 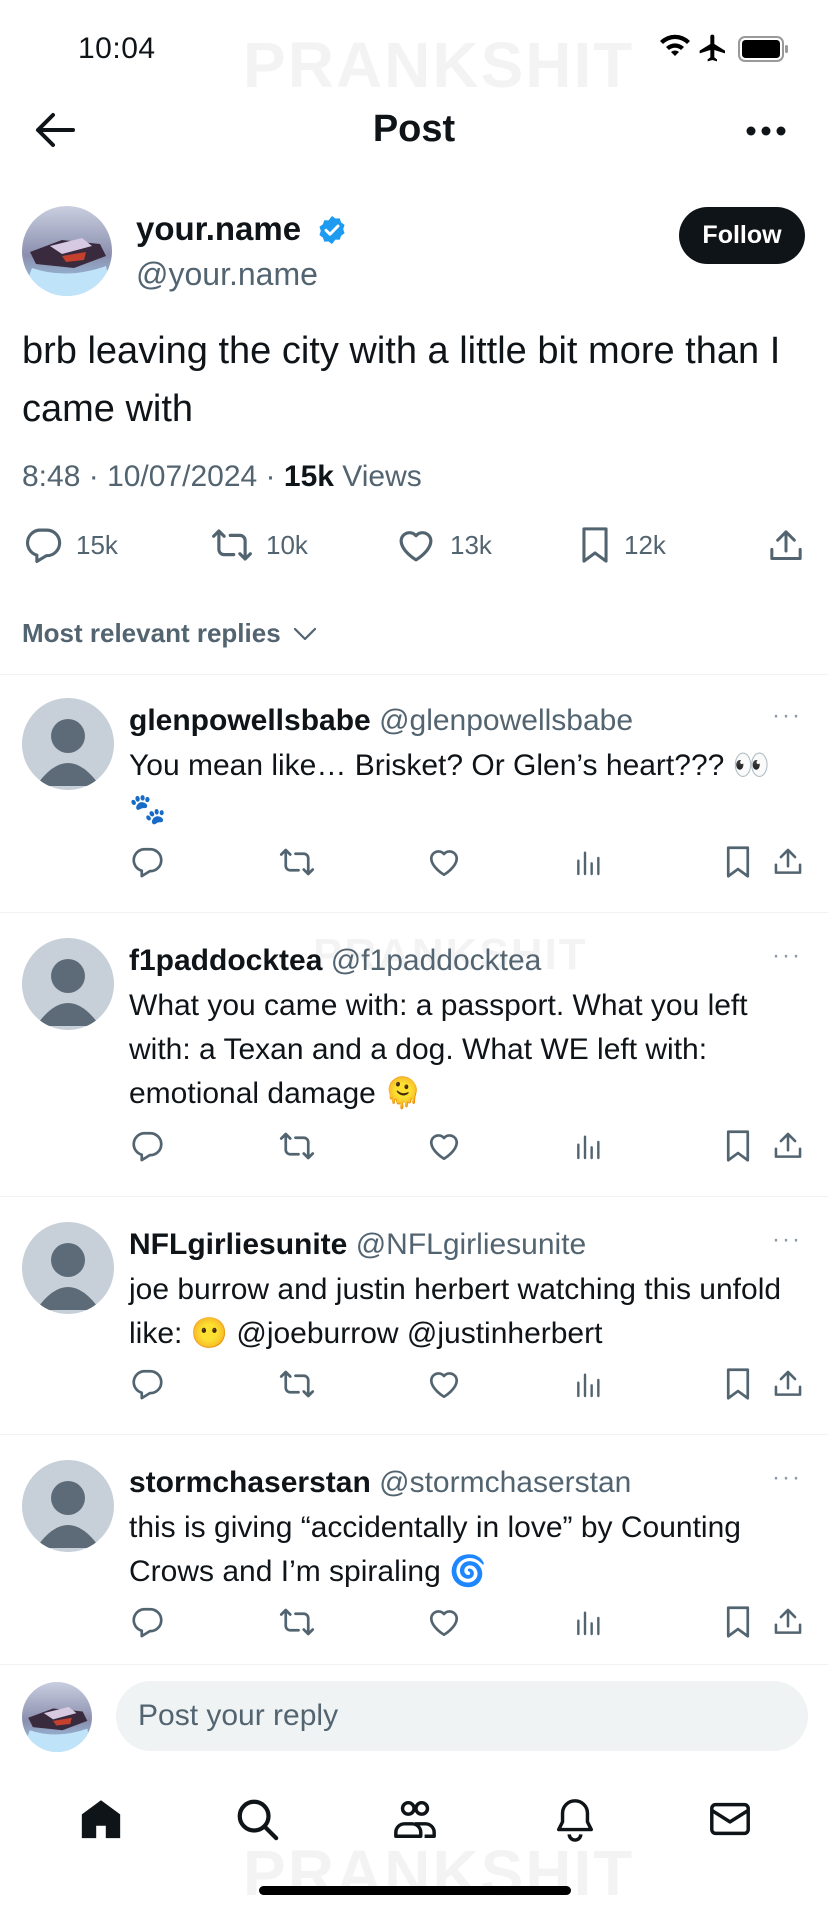 I want to click on author-name: your.name, so click(x=218, y=229).